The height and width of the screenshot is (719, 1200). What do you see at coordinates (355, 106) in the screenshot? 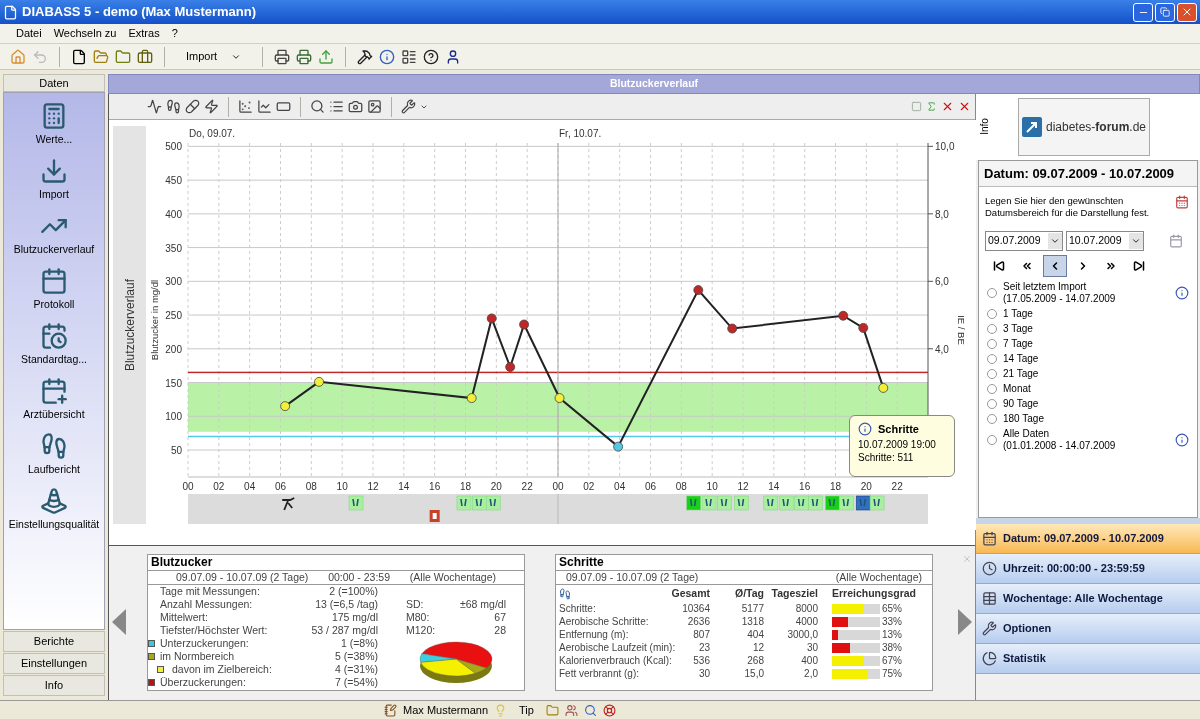
I see `camera-icon` at bounding box center [355, 106].